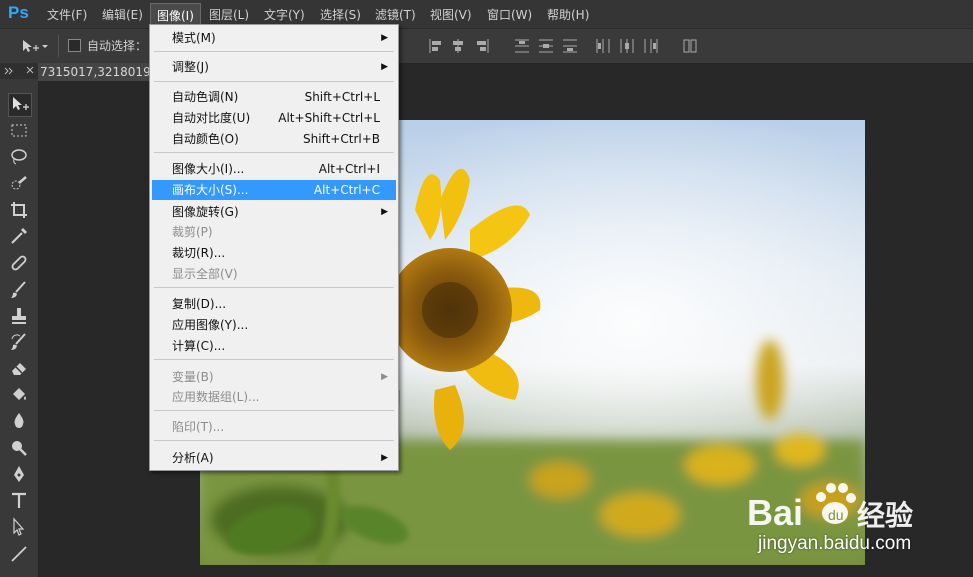 The width and height of the screenshot is (973, 577). Describe the element at coordinates (274, 38) in the screenshot. I see `menu-item-mode: 模式(M) ▶` at that location.